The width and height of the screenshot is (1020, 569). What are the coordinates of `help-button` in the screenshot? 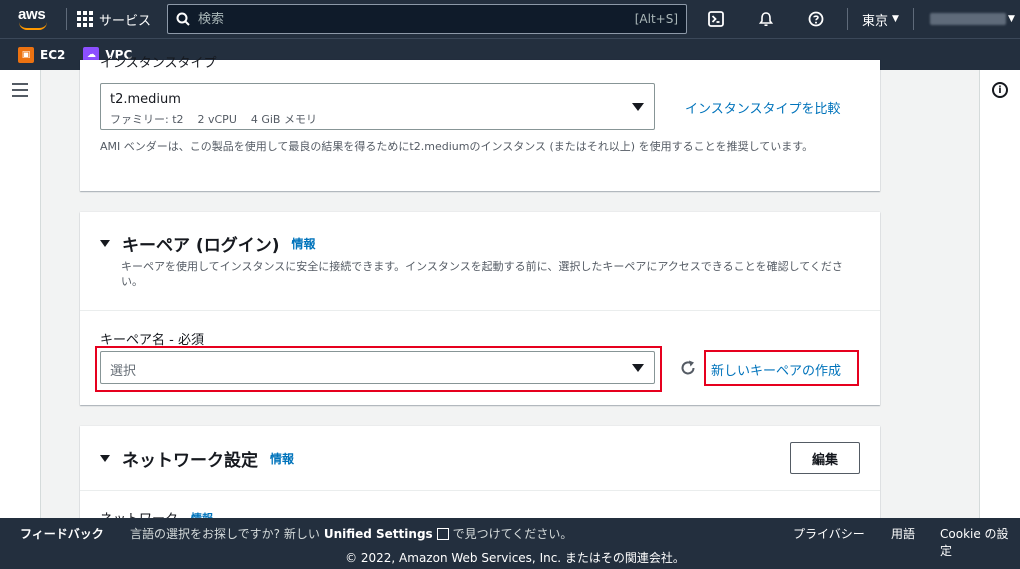 It's located at (816, 19).